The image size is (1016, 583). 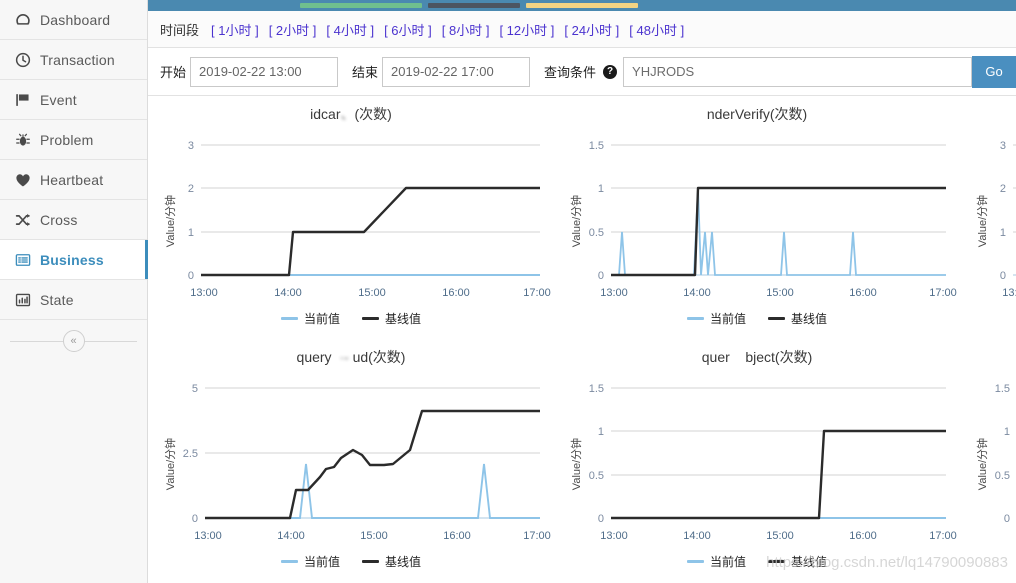 I want to click on sidebar-item-cross: Cross, so click(x=73, y=220).